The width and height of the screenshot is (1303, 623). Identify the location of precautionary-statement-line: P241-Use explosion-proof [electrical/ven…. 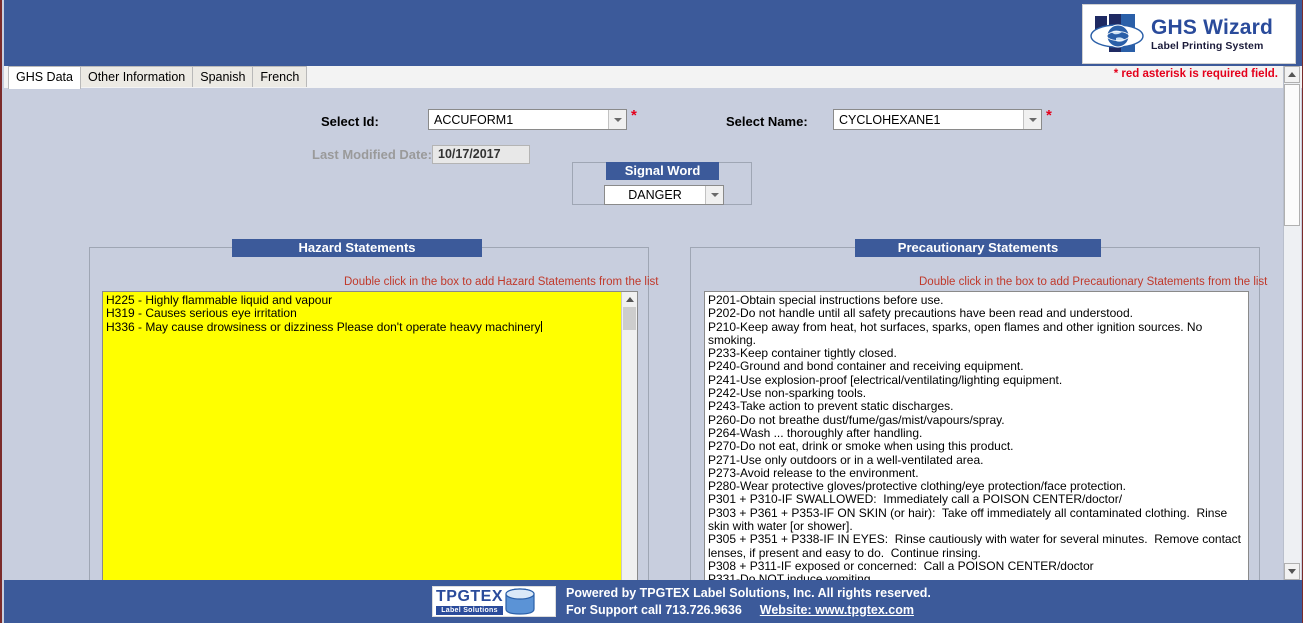
(885, 379).